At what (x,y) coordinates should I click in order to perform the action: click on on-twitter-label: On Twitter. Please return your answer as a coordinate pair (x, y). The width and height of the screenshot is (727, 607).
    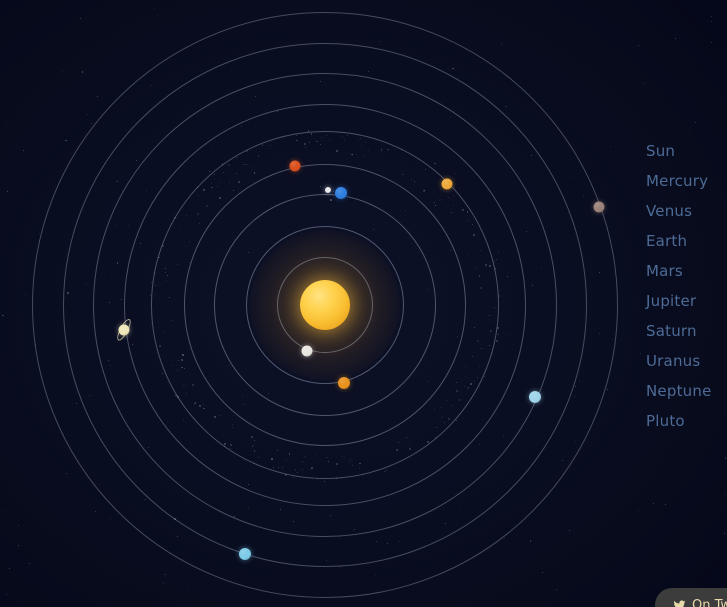
    Looking at the image, I should click on (709, 602).